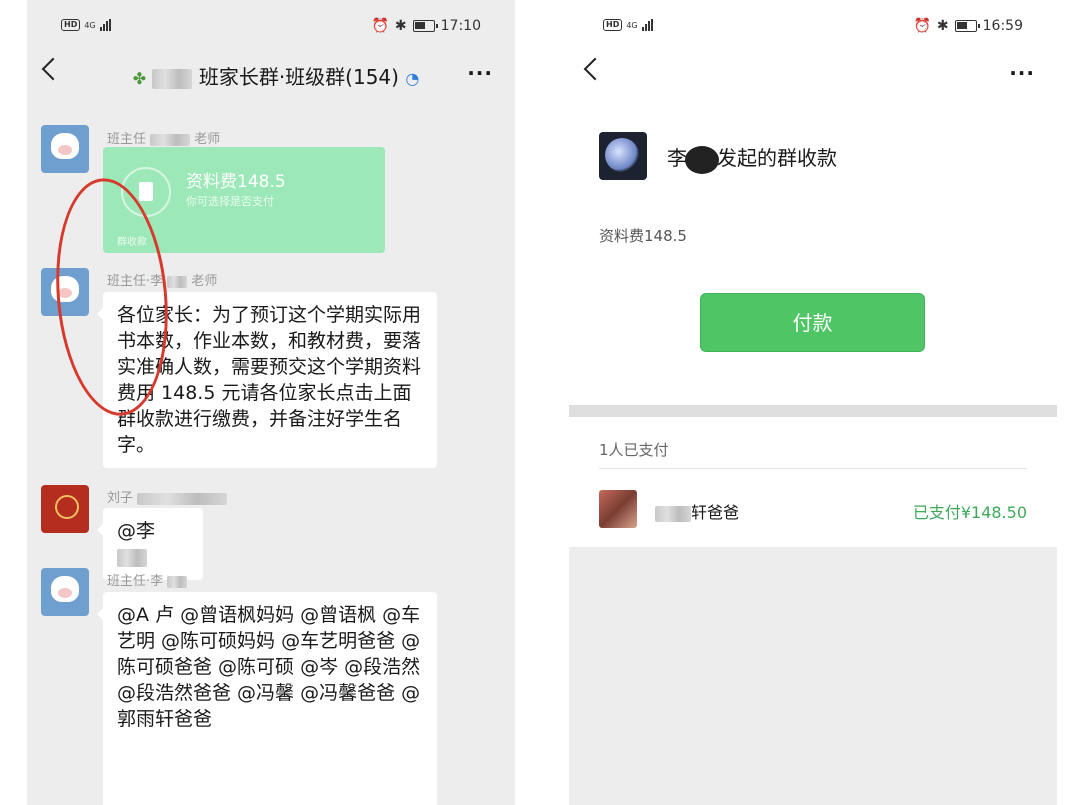  What do you see at coordinates (813, 468) in the screenshot?
I see `divider` at bounding box center [813, 468].